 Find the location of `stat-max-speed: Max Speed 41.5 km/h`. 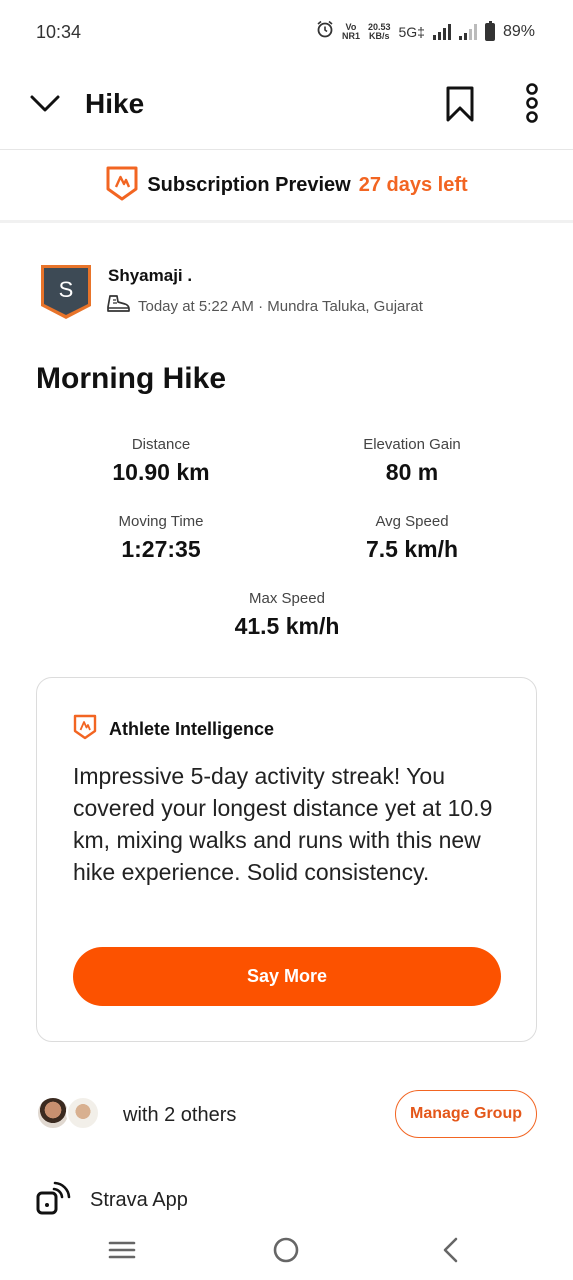

stat-max-speed: Max Speed 41.5 km/h is located at coordinates (287, 615).